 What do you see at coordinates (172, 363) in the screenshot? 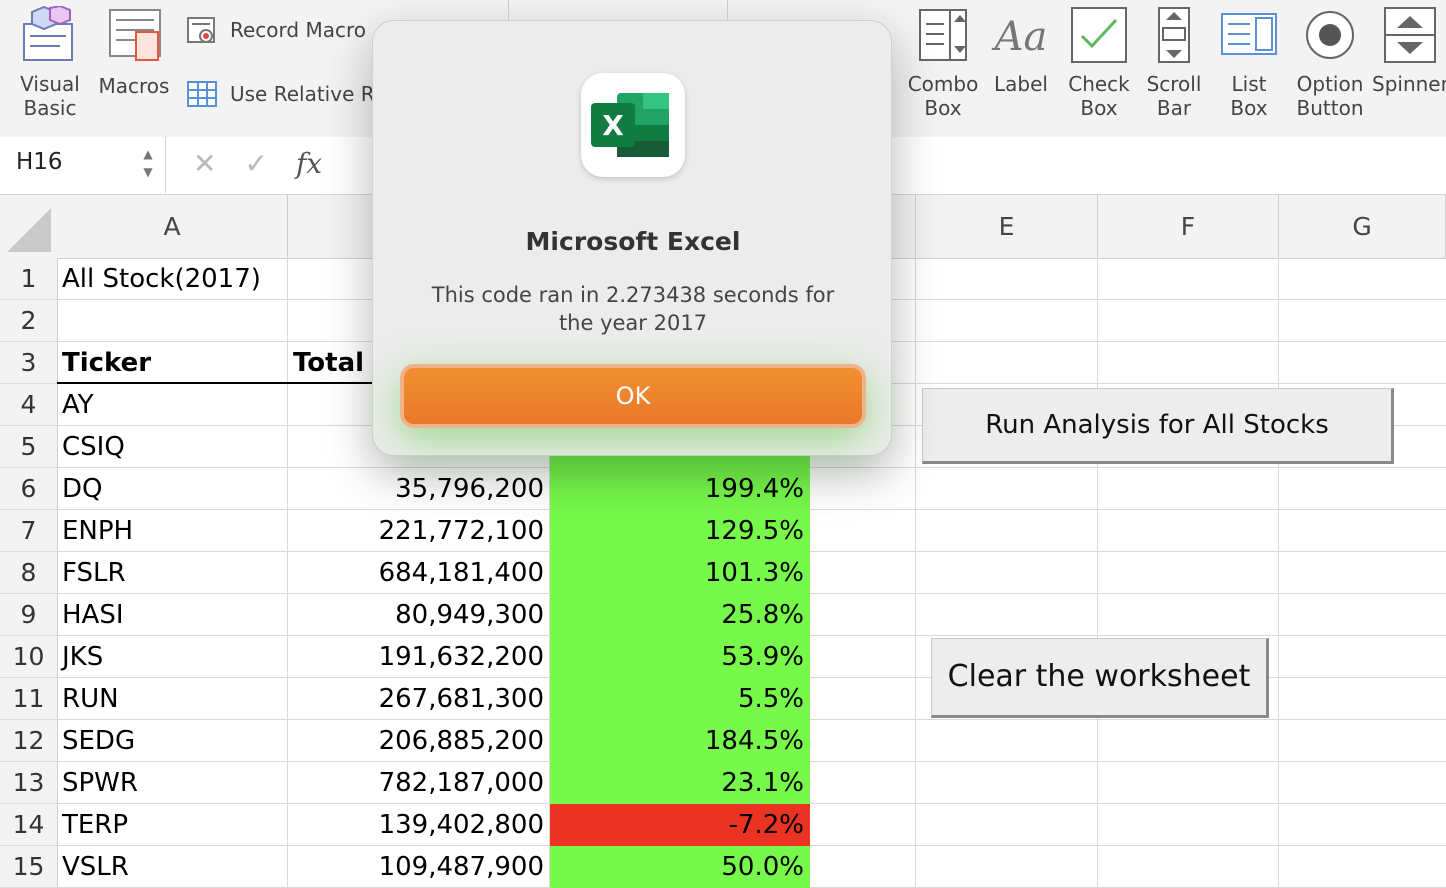
I see `ticker-header: Ticker` at bounding box center [172, 363].